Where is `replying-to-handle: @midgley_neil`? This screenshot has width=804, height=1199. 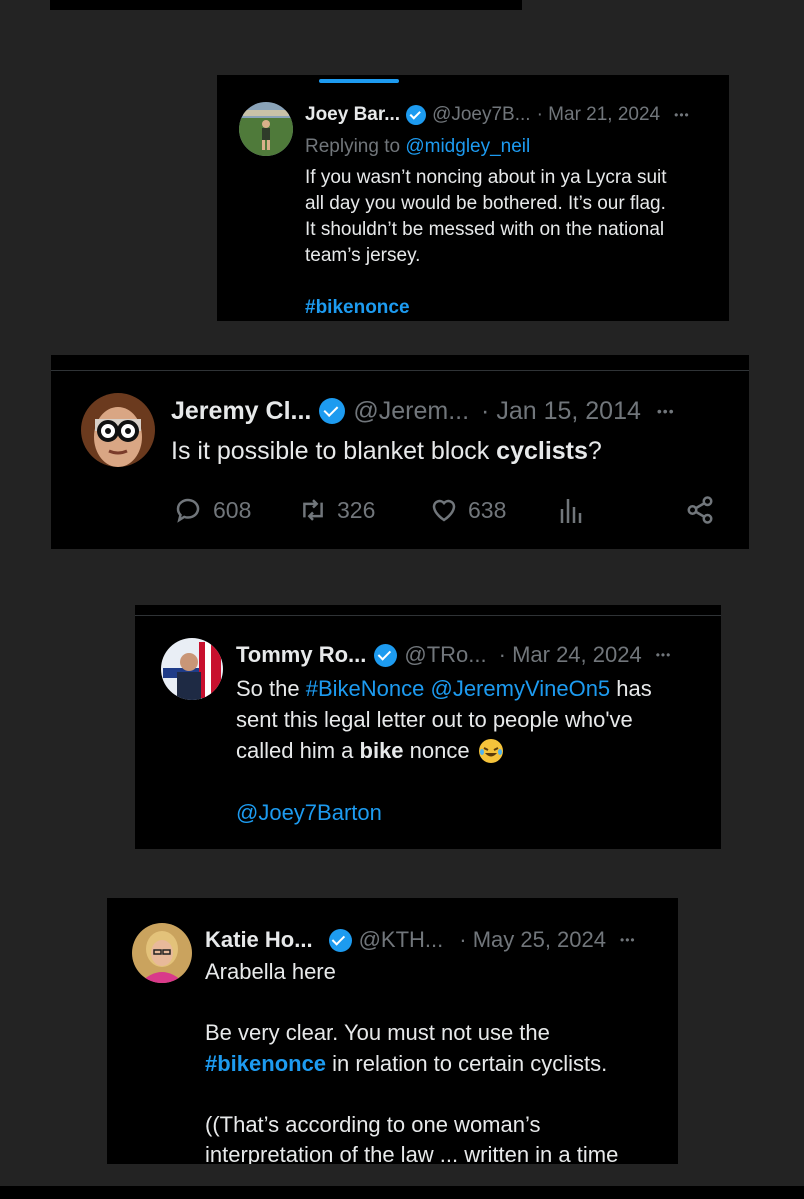
replying-to-handle: @midgley_neil is located at coordinates (467, 146).